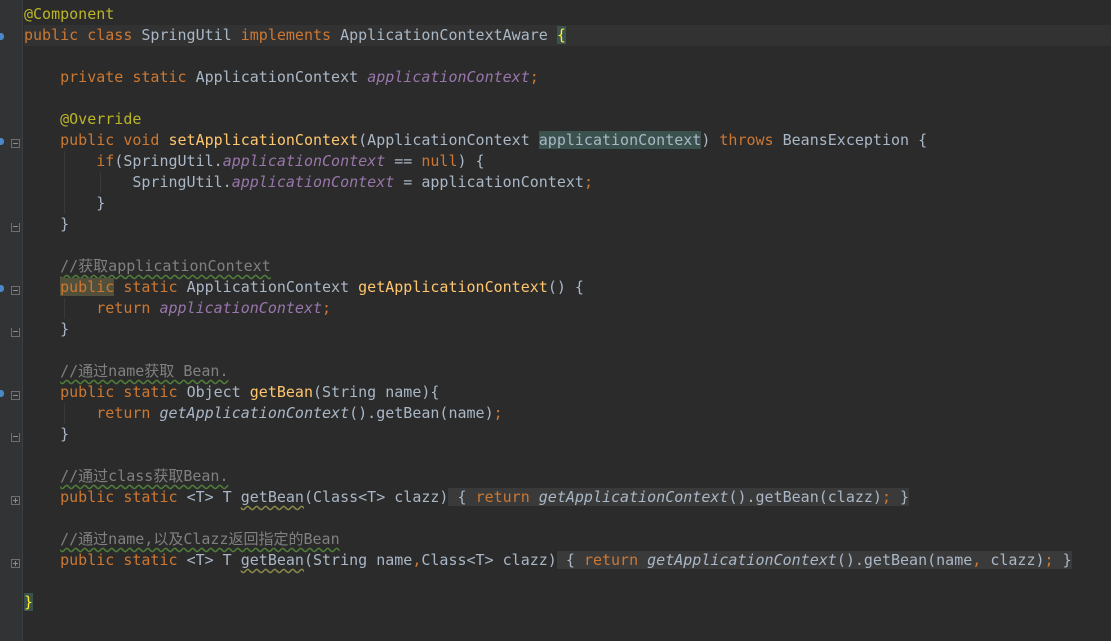 The image size is (1111, 641). What do you see at coordinates (489, 560) in the screenshot?
I see `code-text: Class<T> clazz)` at bounding box center [489, 560].